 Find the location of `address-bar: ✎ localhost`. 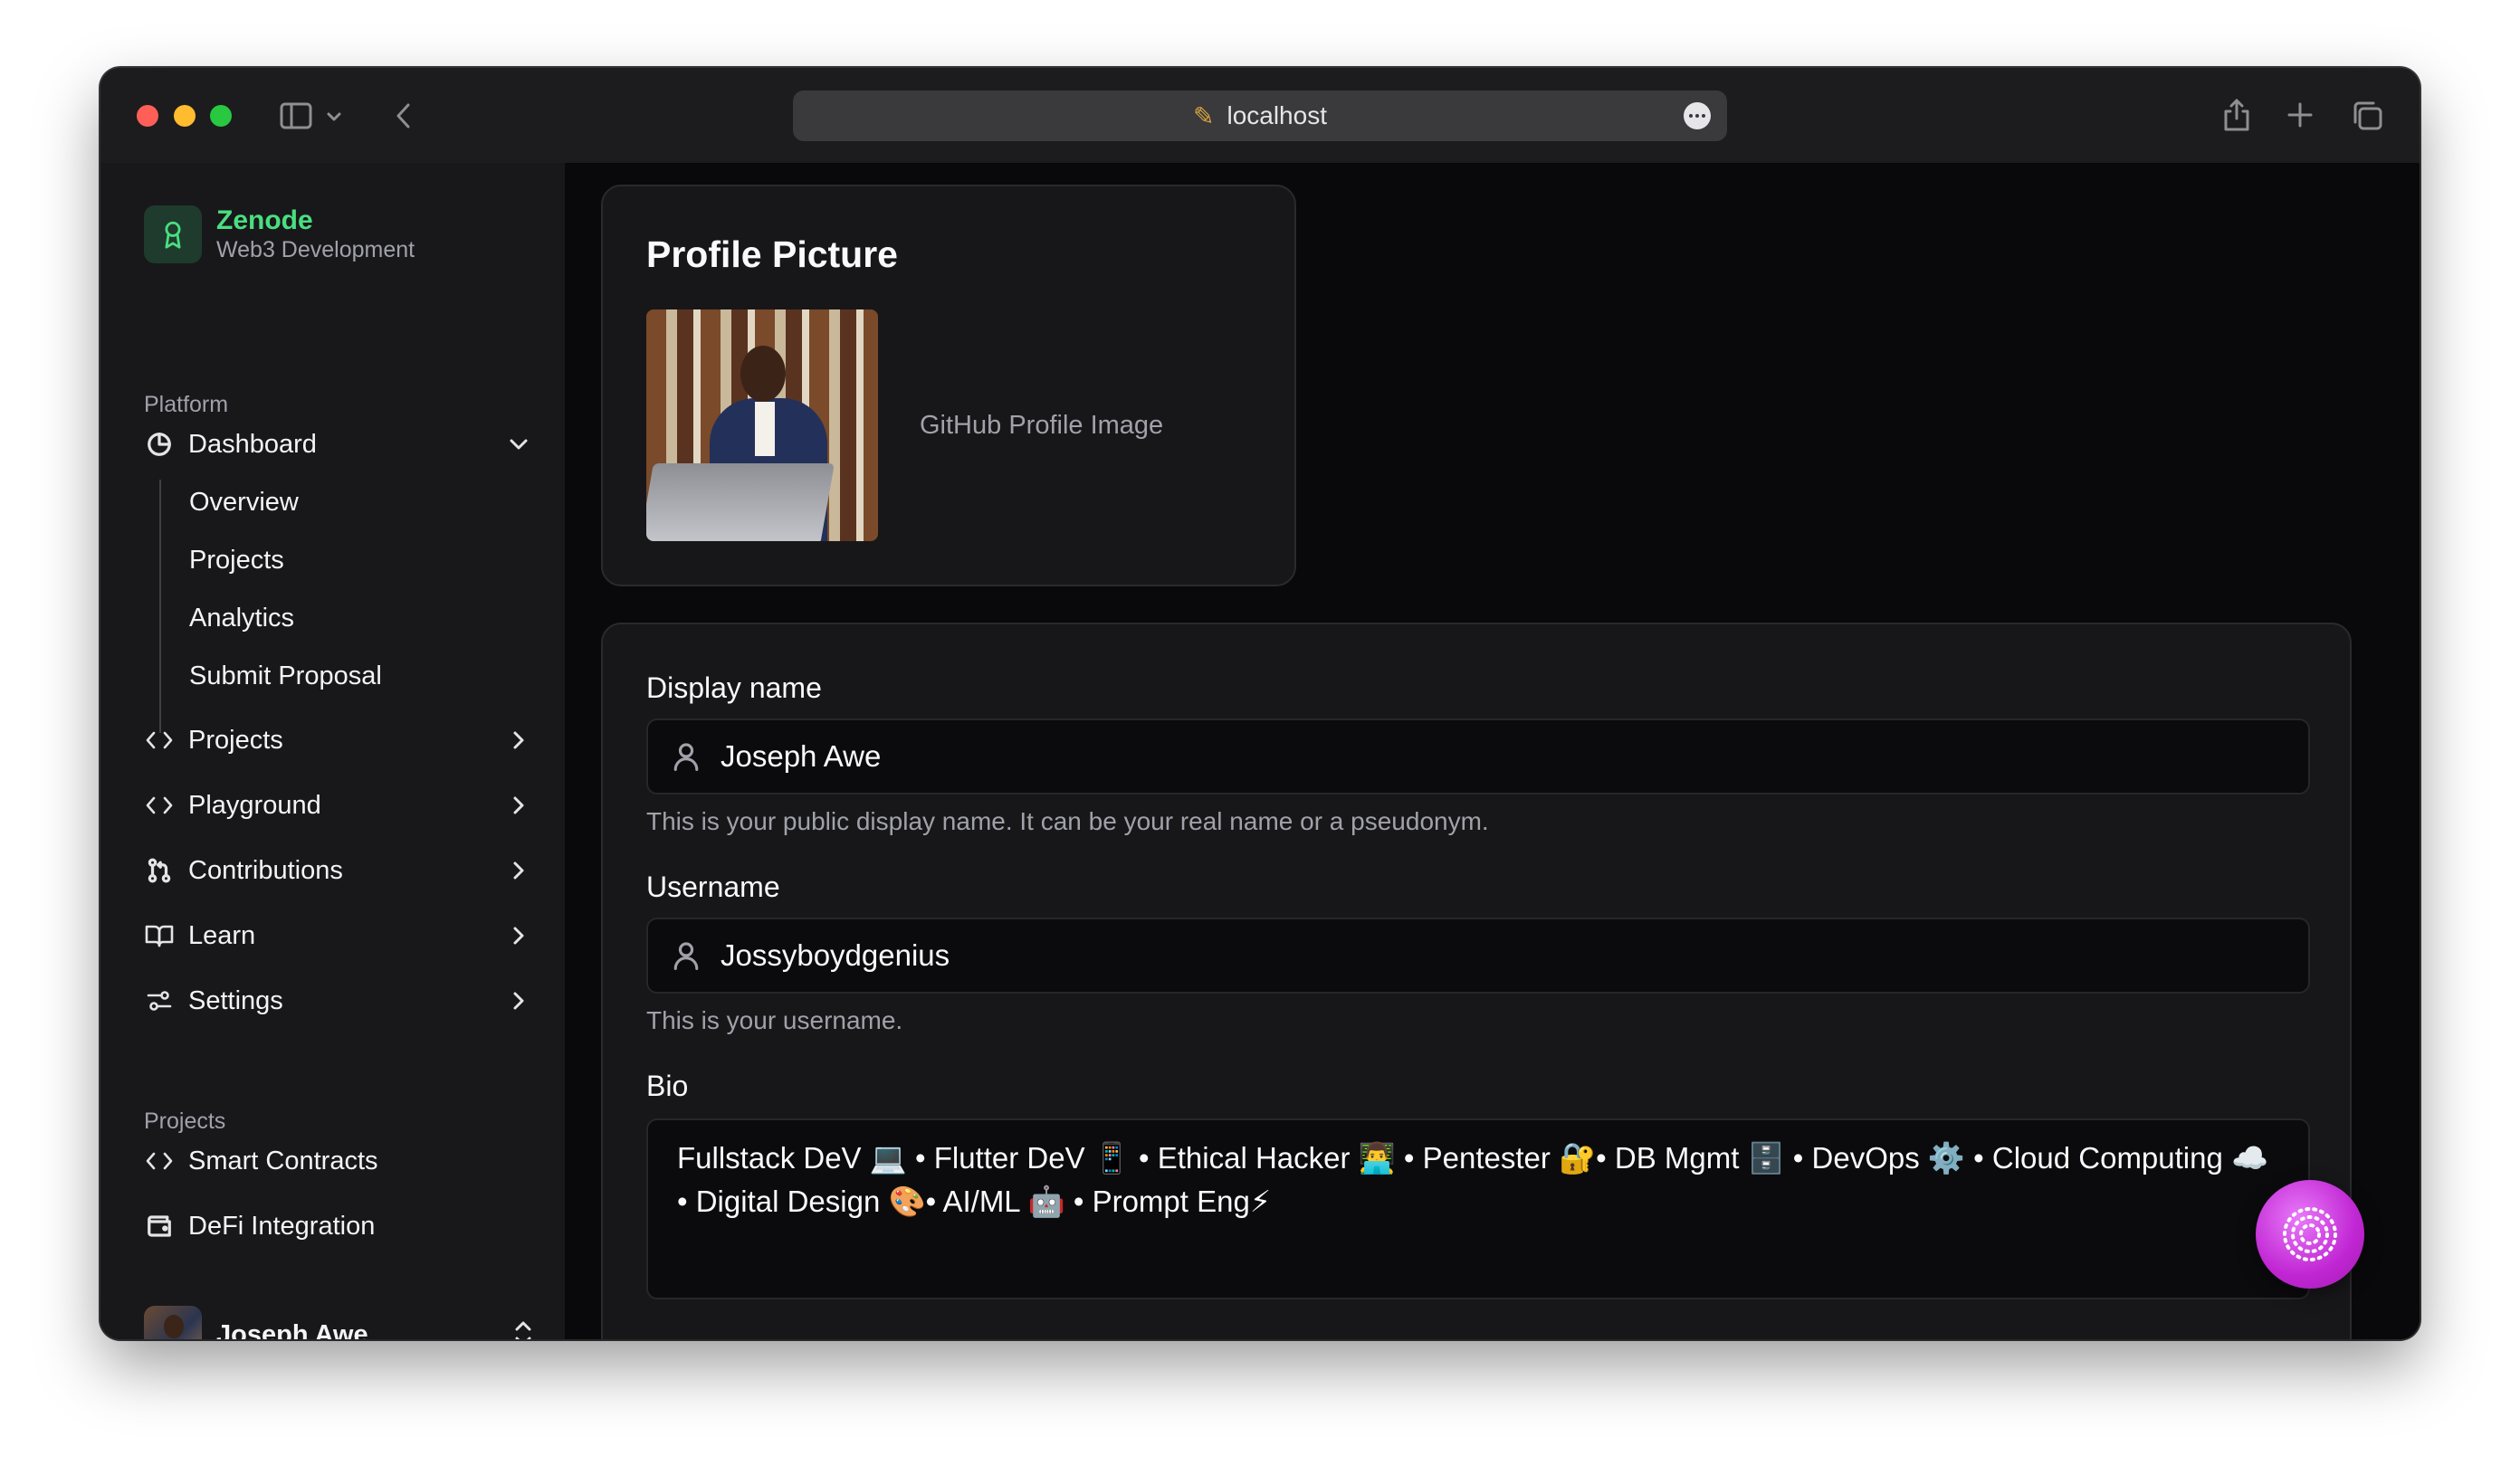

address-bar: ✎ localhost is located at coordinates (1260, 115).